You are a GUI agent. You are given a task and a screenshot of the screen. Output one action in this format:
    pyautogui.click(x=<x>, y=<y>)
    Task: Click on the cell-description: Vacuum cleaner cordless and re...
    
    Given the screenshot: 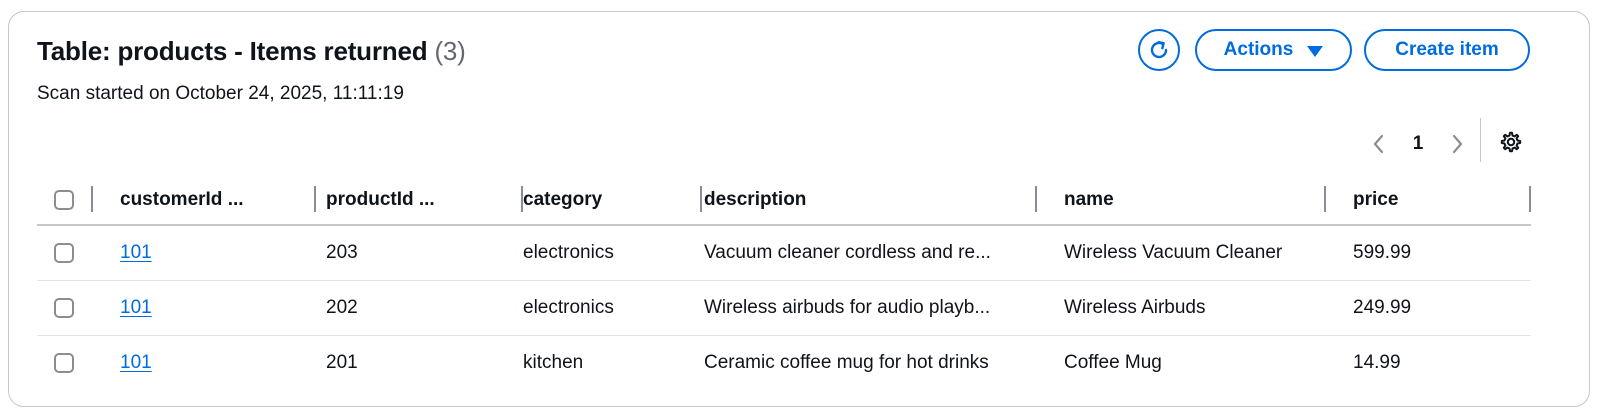 What is the action you would take?
    pyautogui.click(x=884, y=253)
    